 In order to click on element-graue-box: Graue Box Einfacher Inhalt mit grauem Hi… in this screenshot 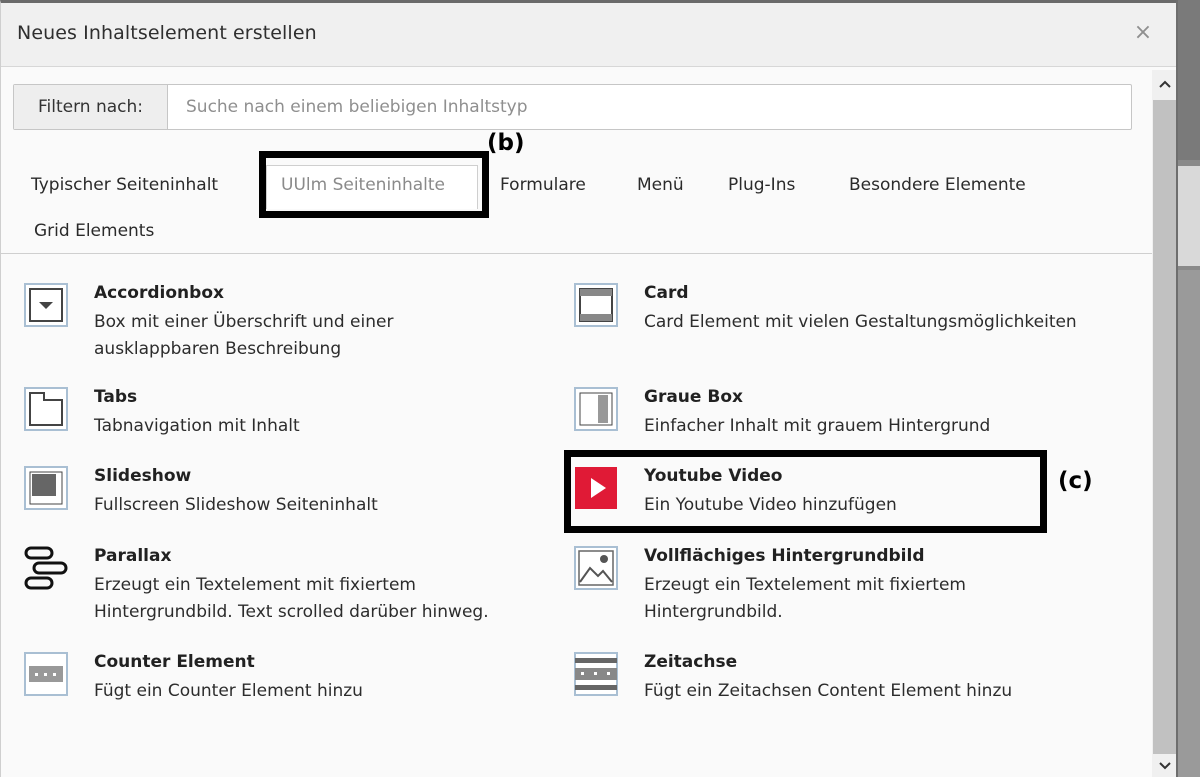, I will do `click(834, 412)`.